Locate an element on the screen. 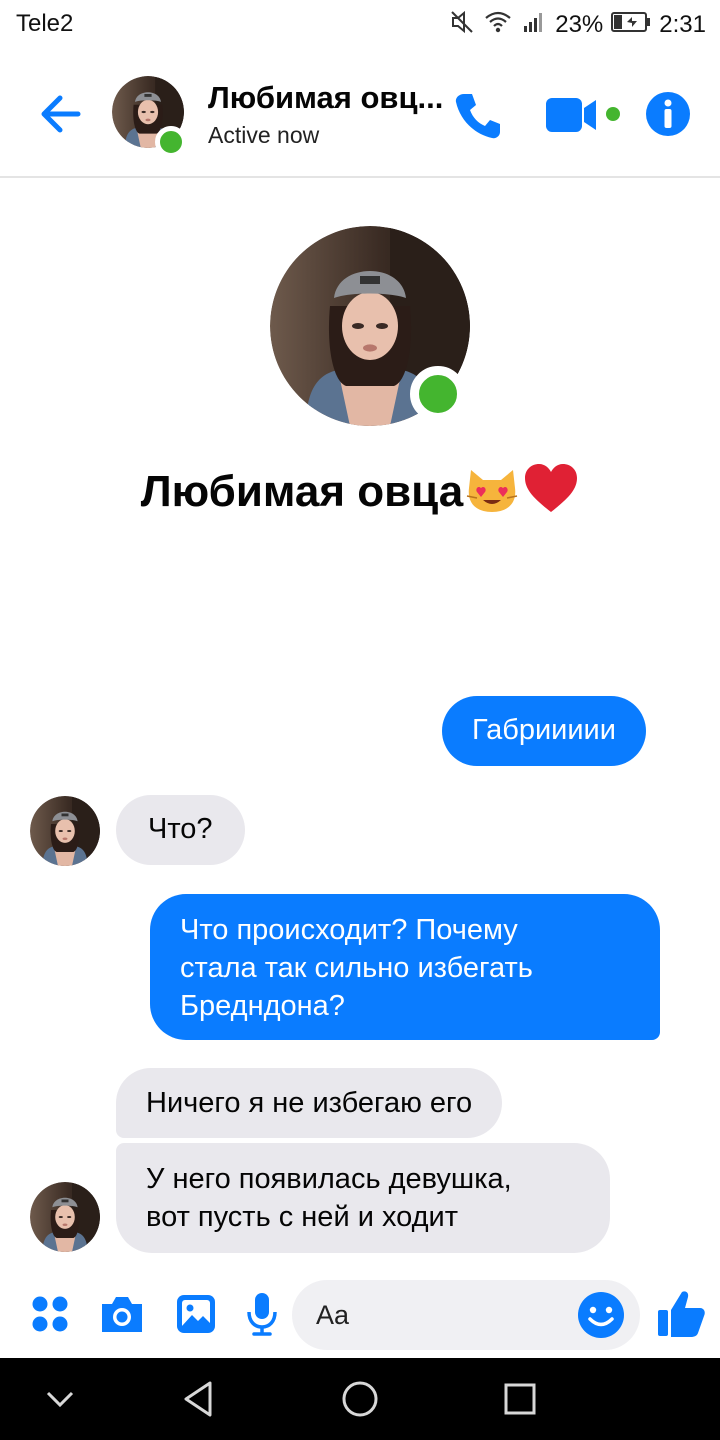 The image size is (720, 1440). square-recents-icon is located at coordinates (520, 1399).